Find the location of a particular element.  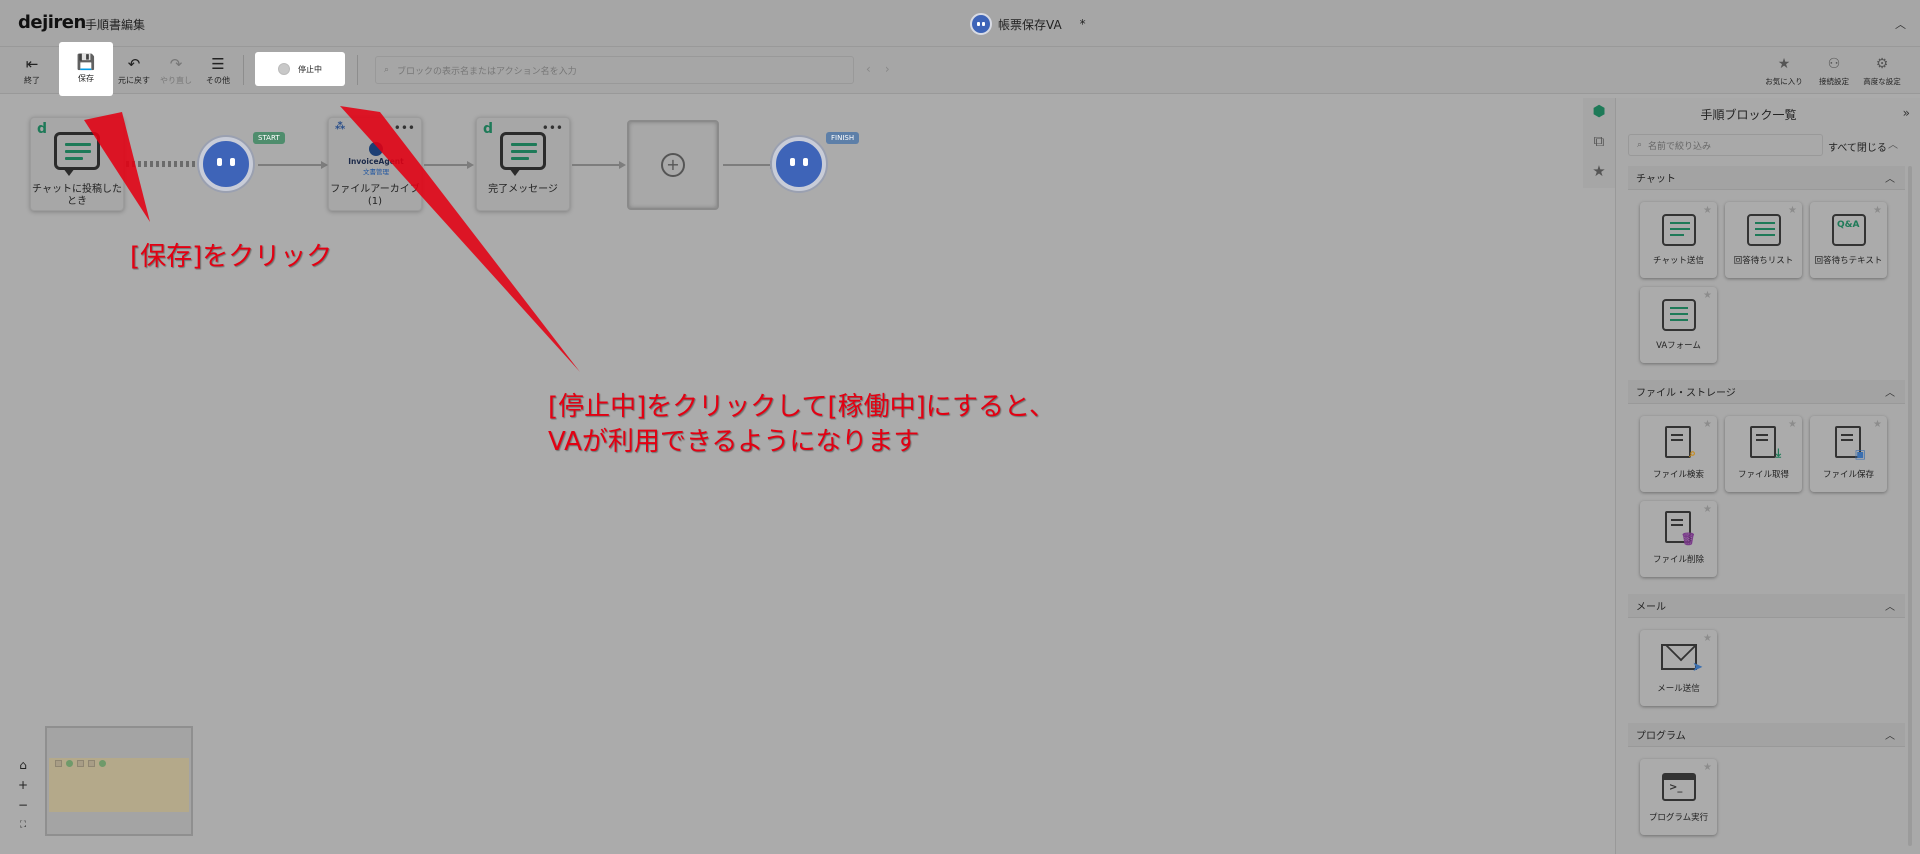

section-title: ファイル・ストレージ is located at coordinates (1686, 393).